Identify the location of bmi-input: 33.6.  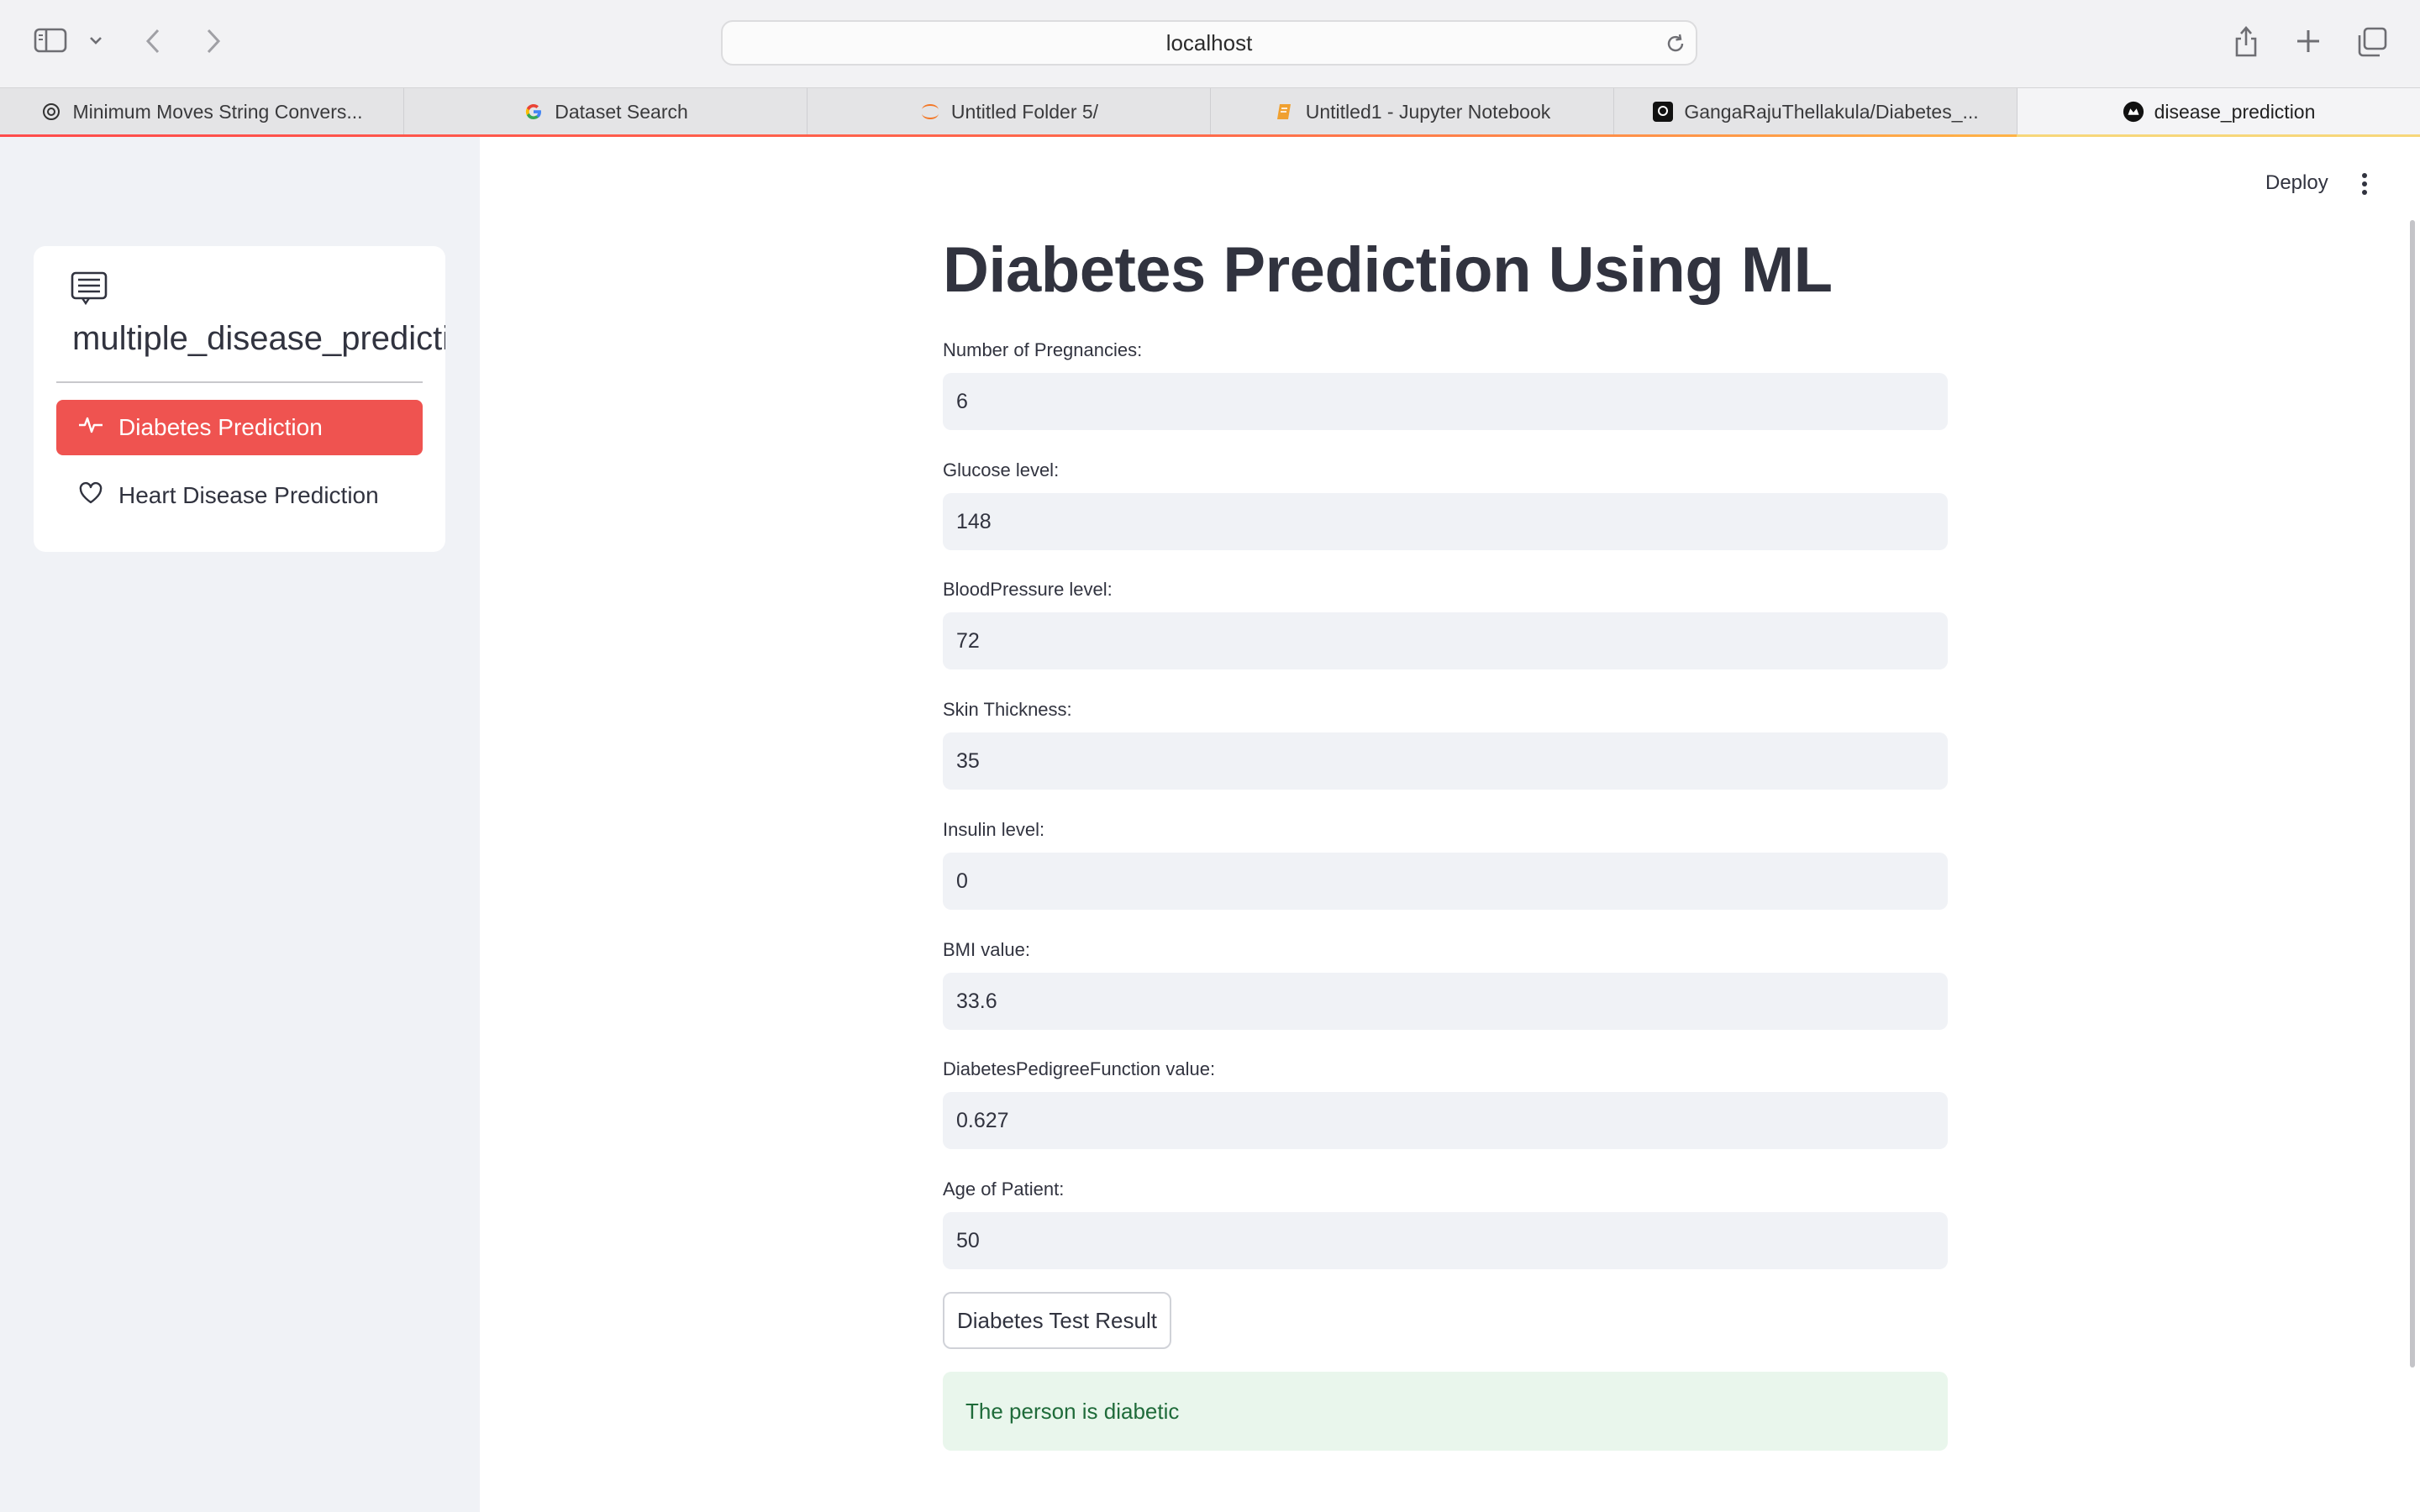
(1445, 1001).